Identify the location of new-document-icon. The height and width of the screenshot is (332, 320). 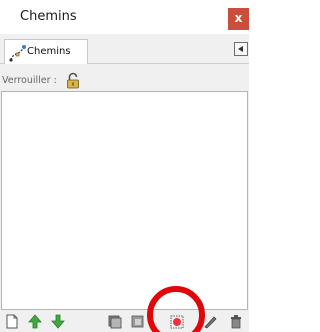
(12, 321).